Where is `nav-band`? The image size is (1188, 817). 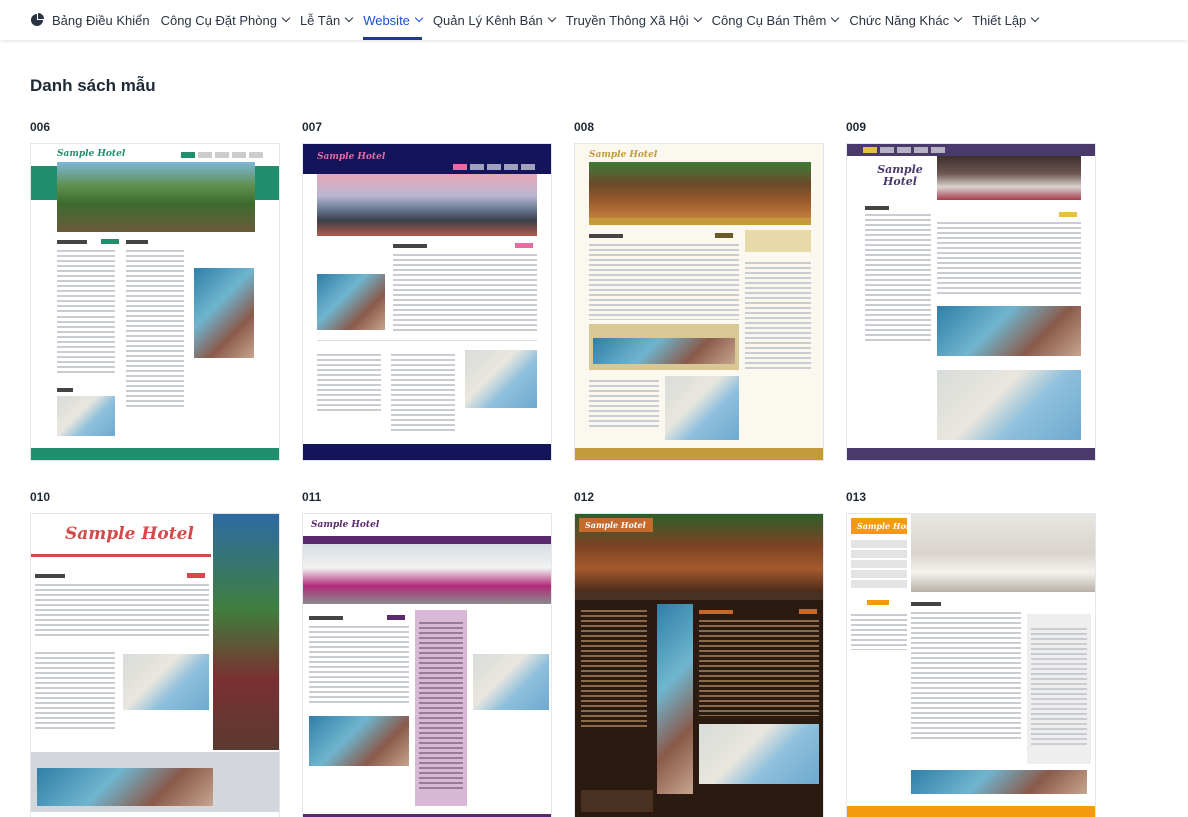 nav-band is located at coordinates (699, 596).